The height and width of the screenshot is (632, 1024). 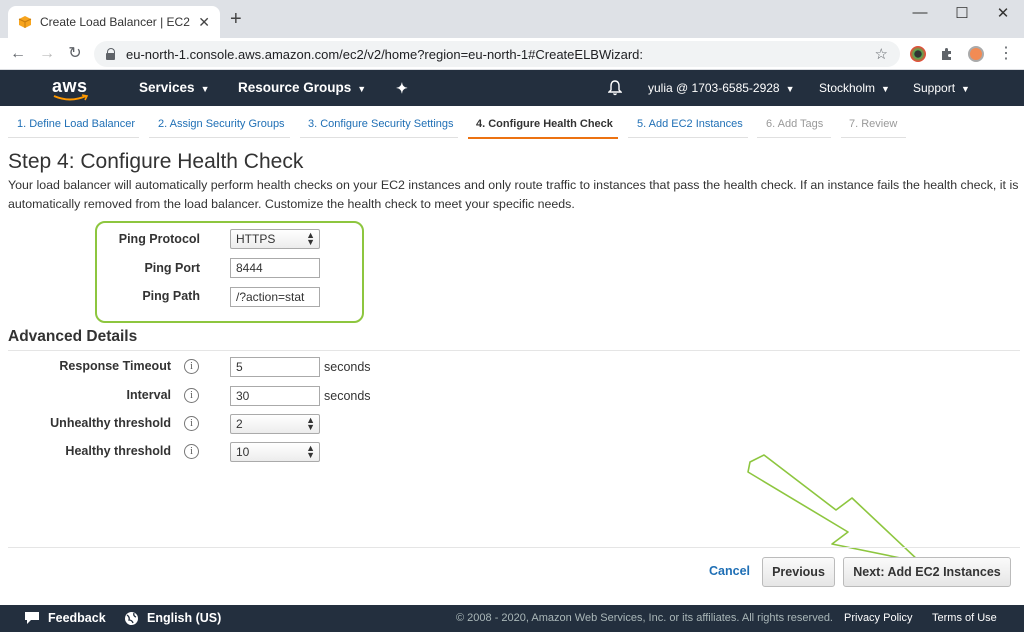 What do you see at coordinates (1006, 54) in the screenshot?
I see `browser-menu-icon: ⋮` at bounding box center [1006, 54].